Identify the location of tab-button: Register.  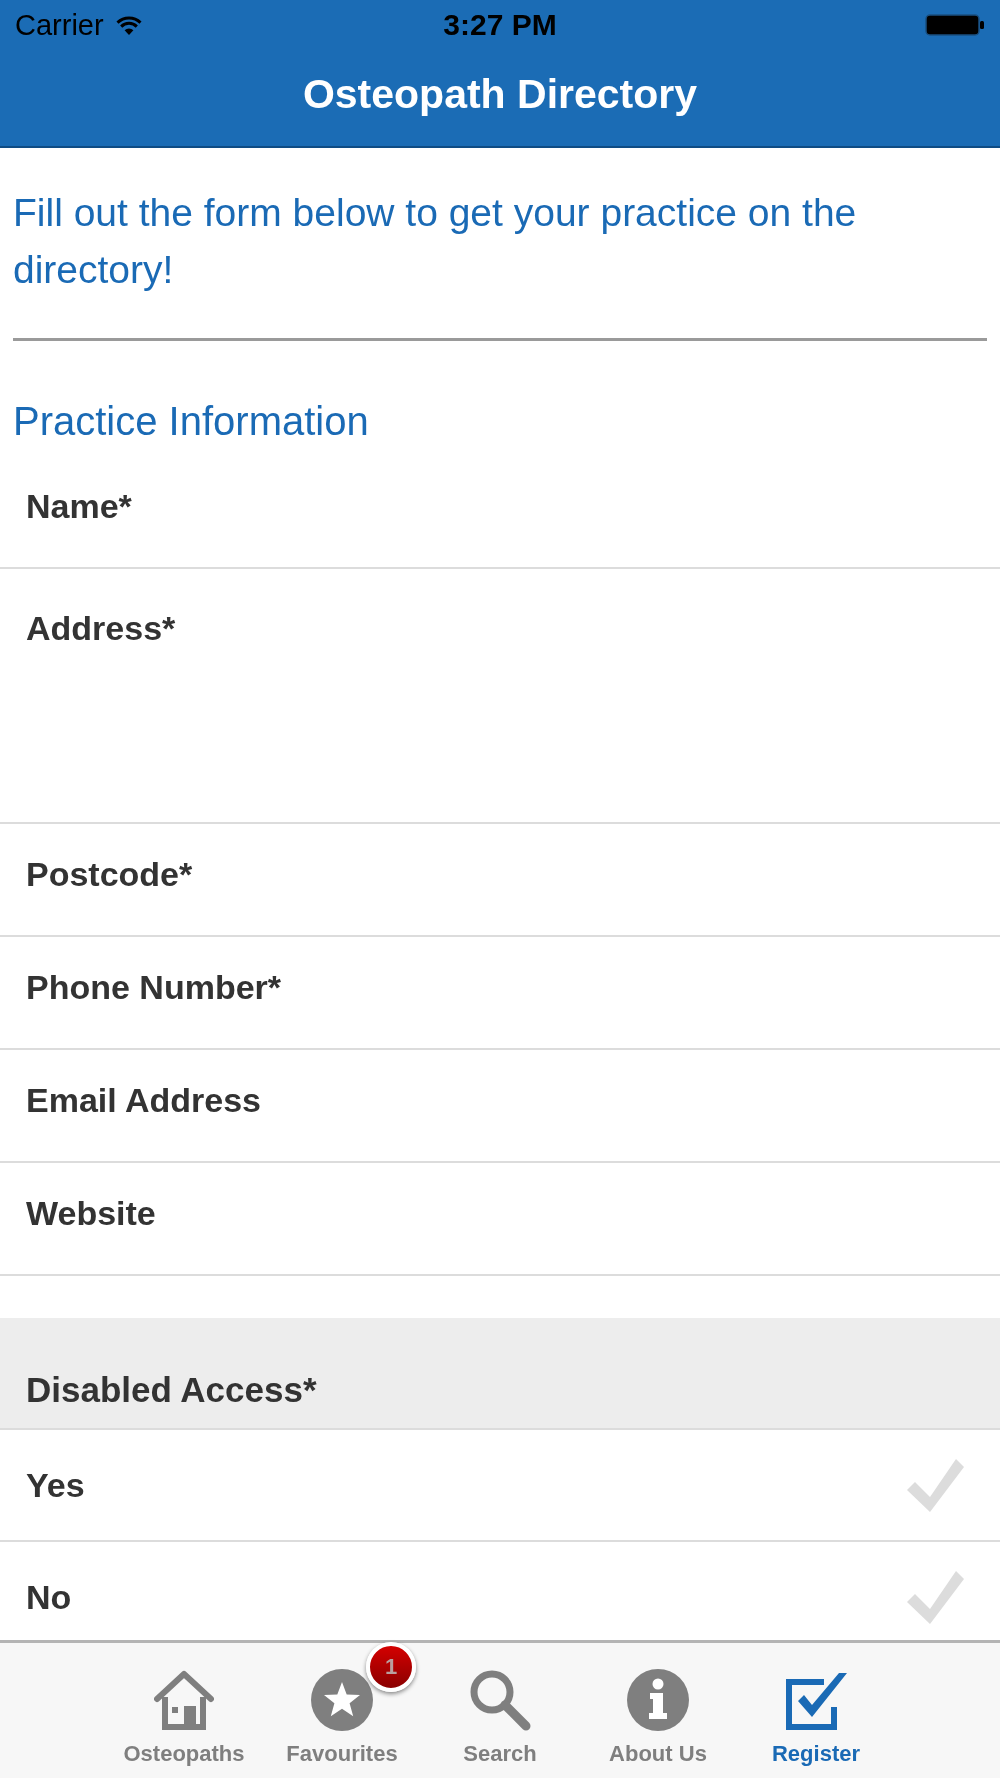
(816, 1710).